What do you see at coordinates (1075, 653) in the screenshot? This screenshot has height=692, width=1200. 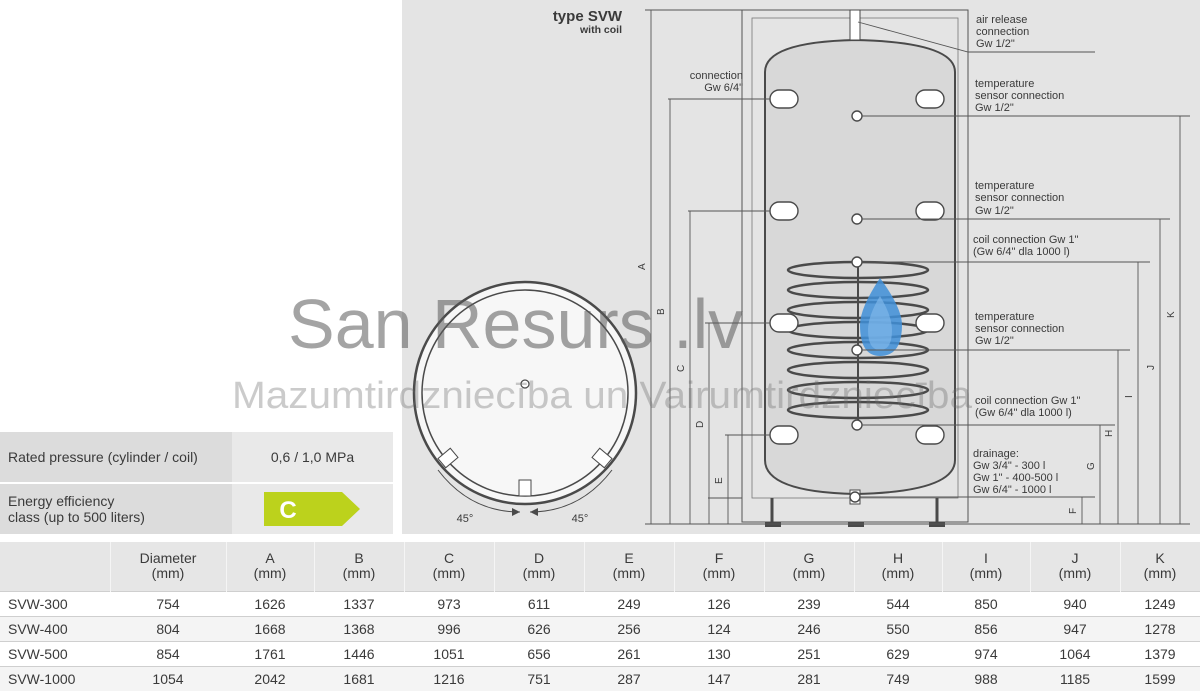 I see `dimension-cell: 1064` at bounding box center [1075, 653].